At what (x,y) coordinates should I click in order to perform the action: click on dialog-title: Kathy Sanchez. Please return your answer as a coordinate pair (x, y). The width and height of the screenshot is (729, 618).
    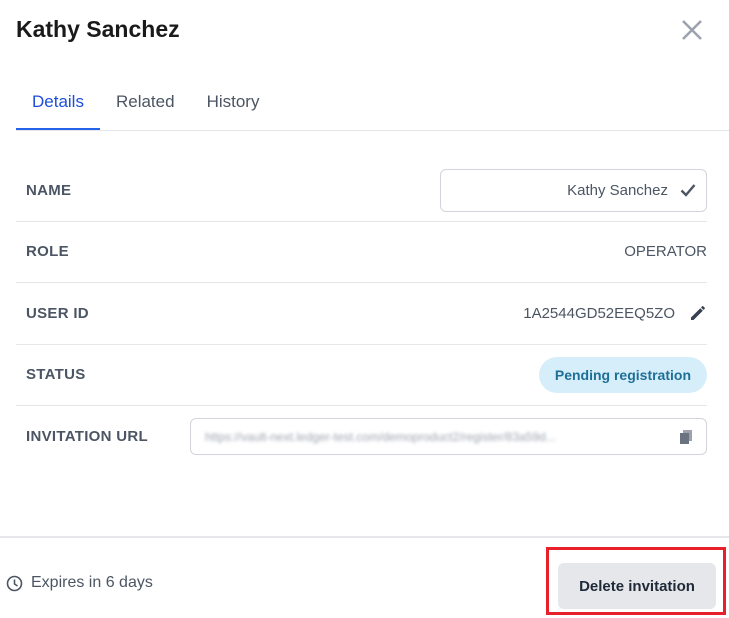
    Looking at the image, I should click on (98, 29).